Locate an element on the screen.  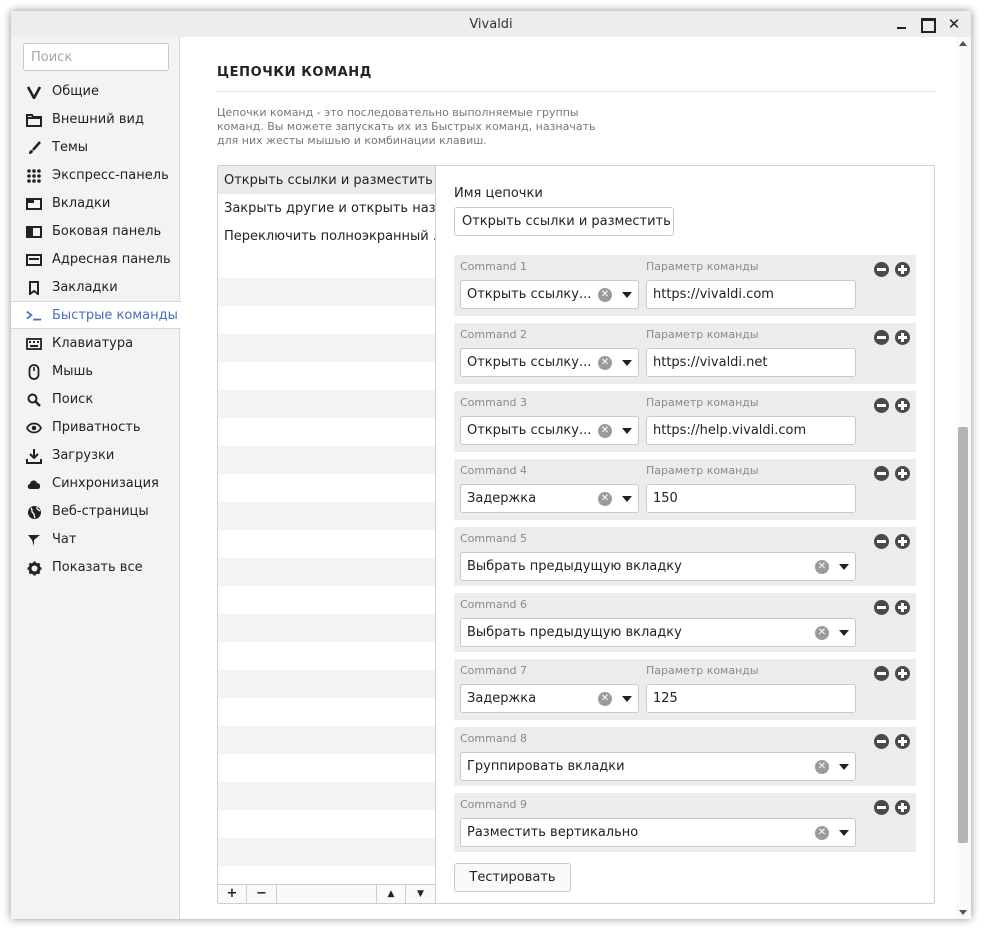
chain-name-input: Открыть ссылки и разместить is located at coordinates (564, 221).